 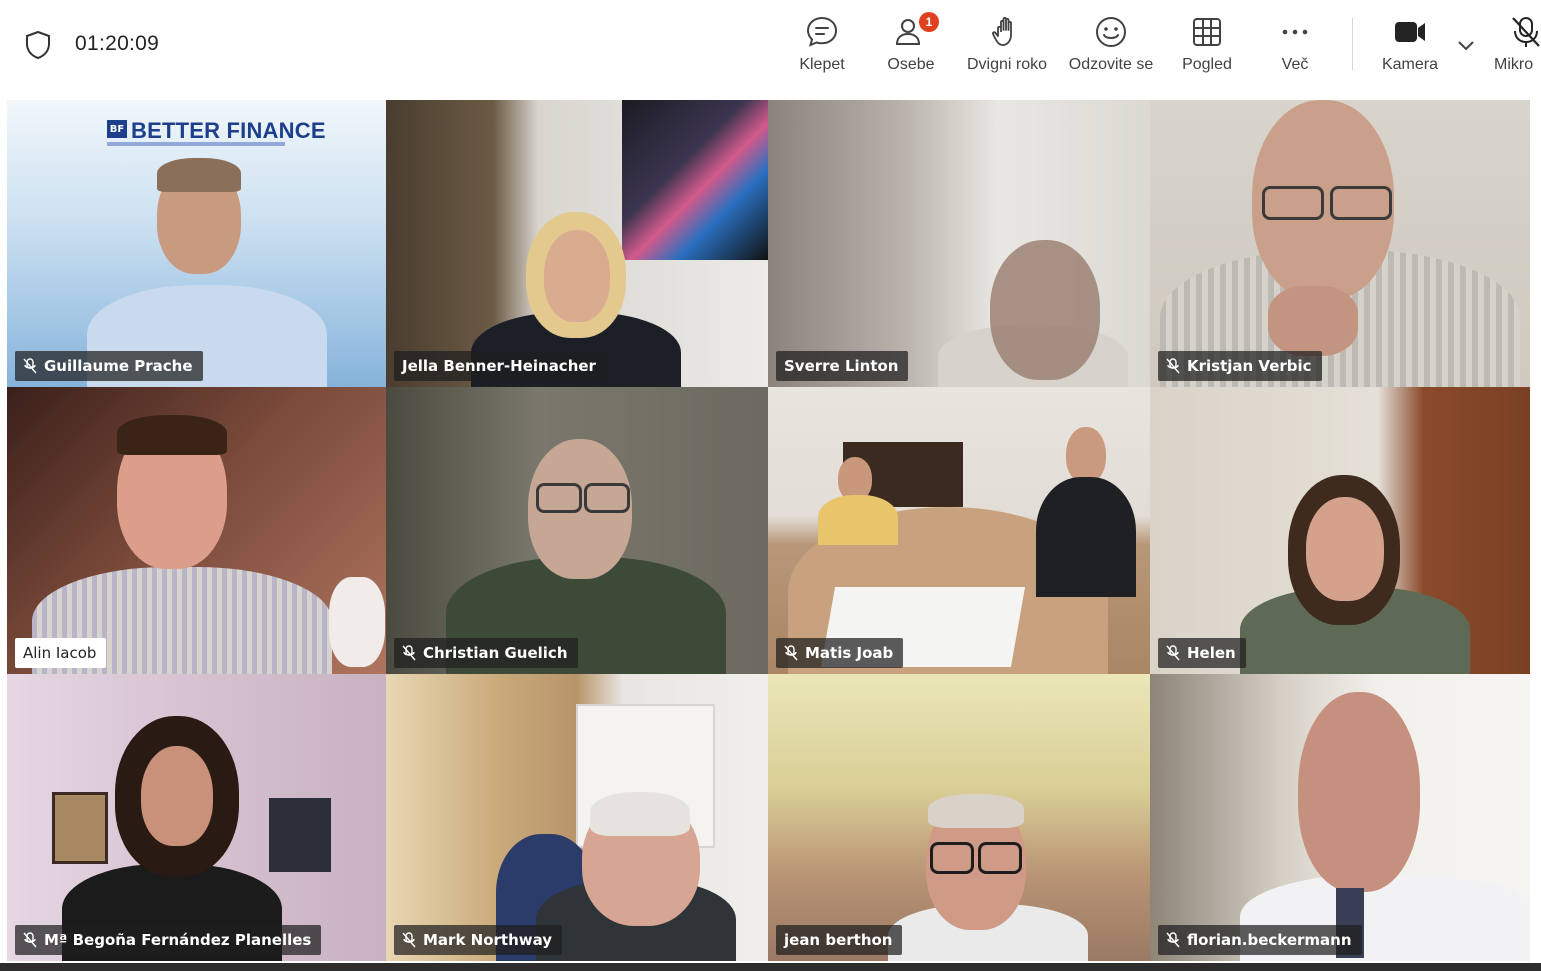 What do you see at coordinates (1295, 64) in the screenshot?
I see `more-label: Več` at bounding box center [1295, 64].